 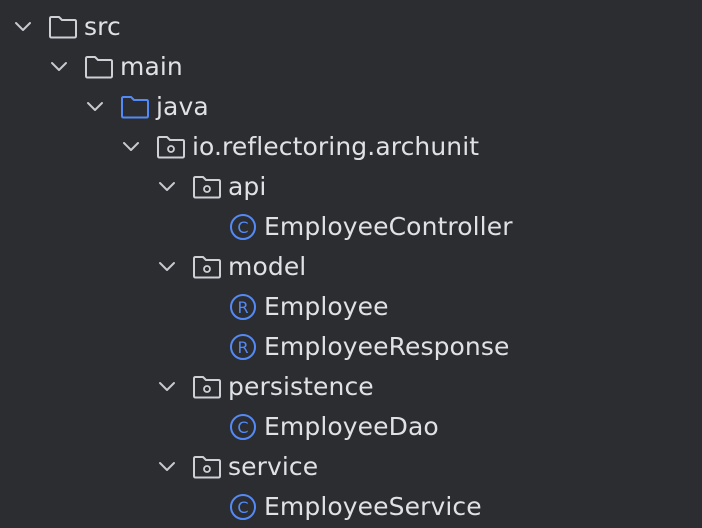 What do you see at coordinates (351, 267) in the screenshot?
I see `tree-node-model: model` at bounding box center [351, 267].